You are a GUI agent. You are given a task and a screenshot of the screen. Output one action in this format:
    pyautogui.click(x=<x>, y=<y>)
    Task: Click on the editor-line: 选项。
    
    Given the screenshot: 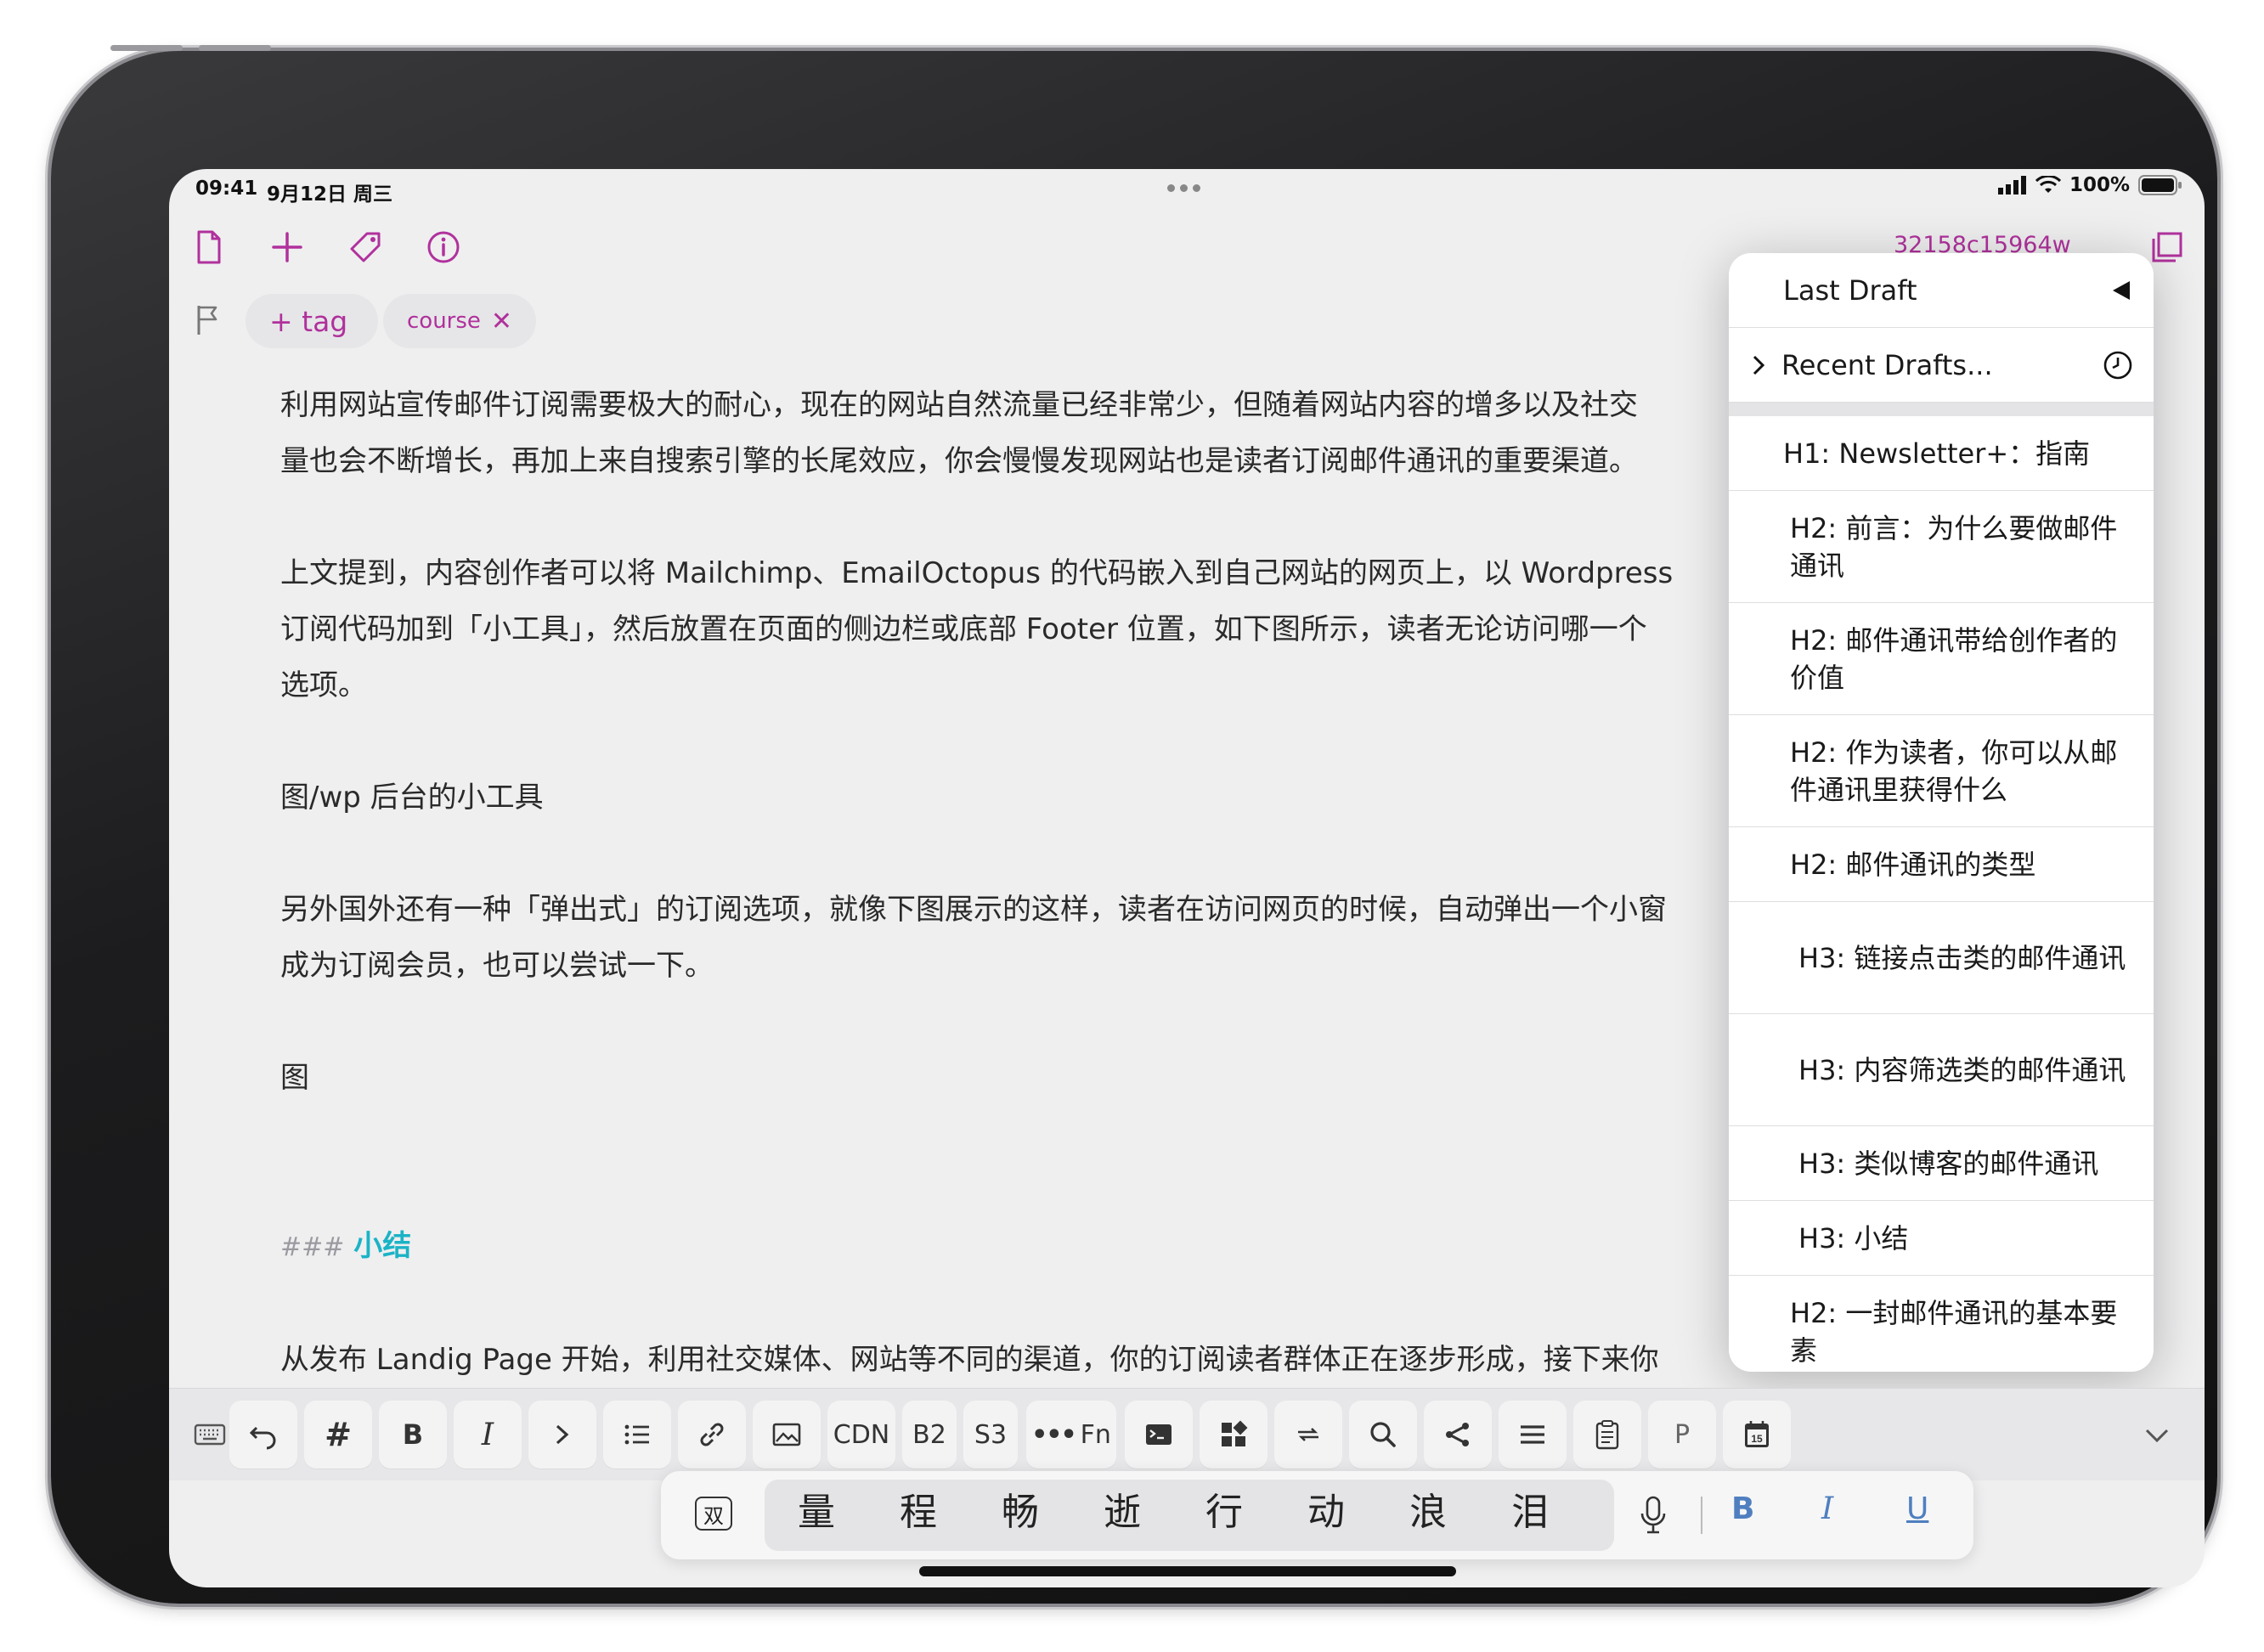 What is the action you would take?
    pyautogui.click(x=323, y=685)
    